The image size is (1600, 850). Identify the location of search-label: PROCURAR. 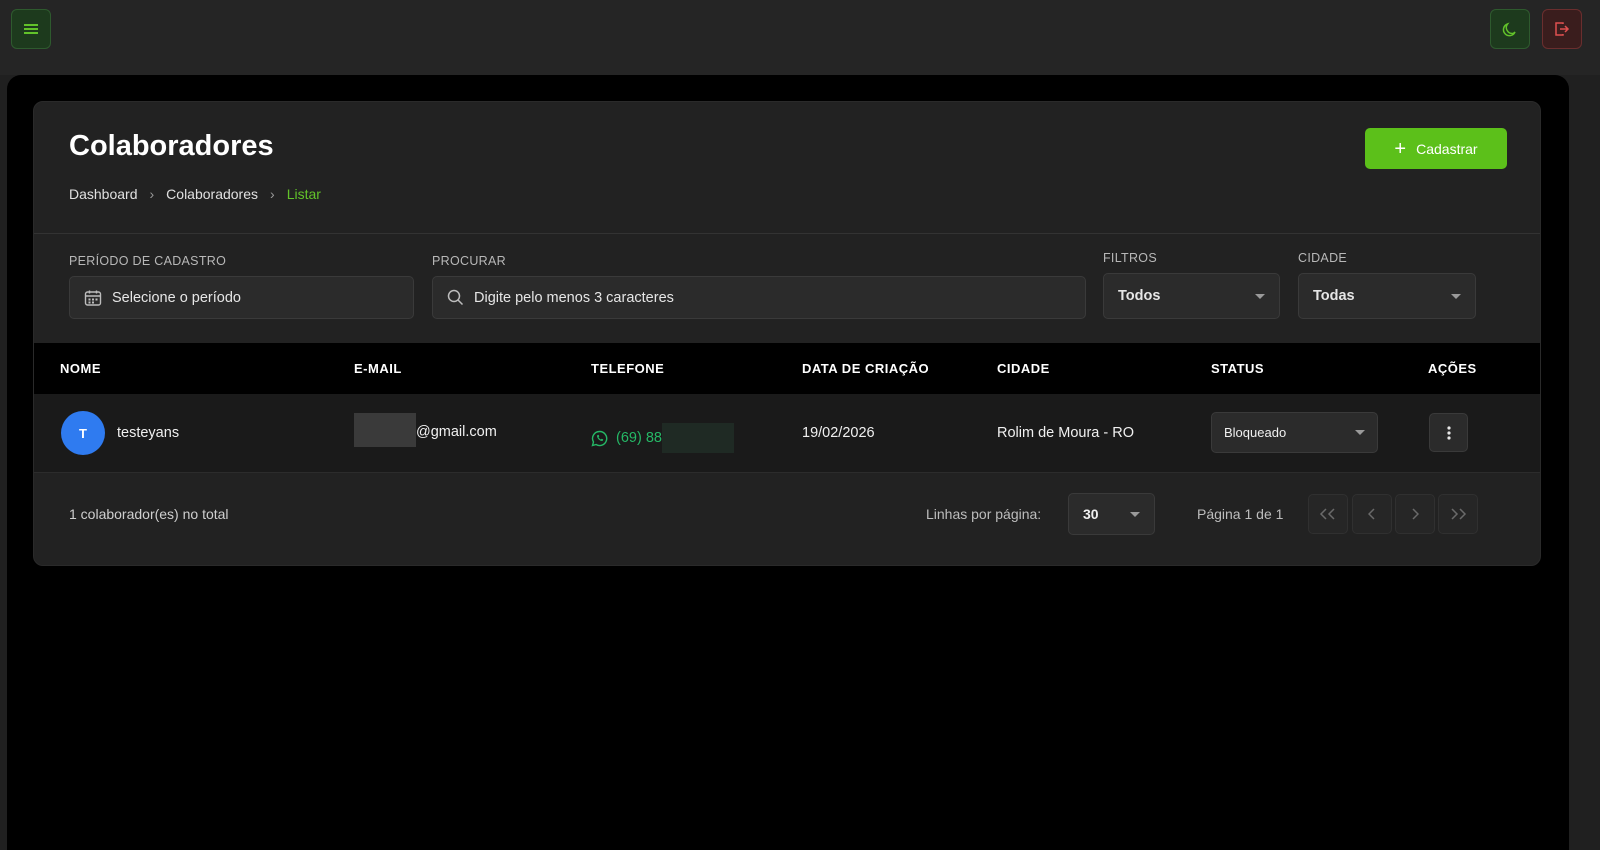
(469, 261).